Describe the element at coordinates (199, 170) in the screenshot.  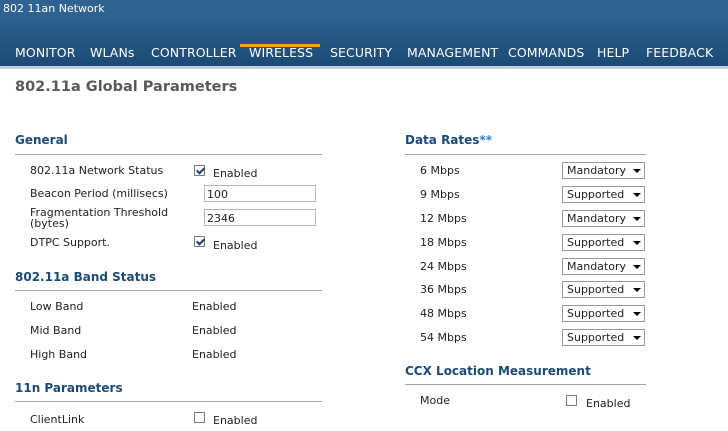
I see `network-status-checkbox` at that location.